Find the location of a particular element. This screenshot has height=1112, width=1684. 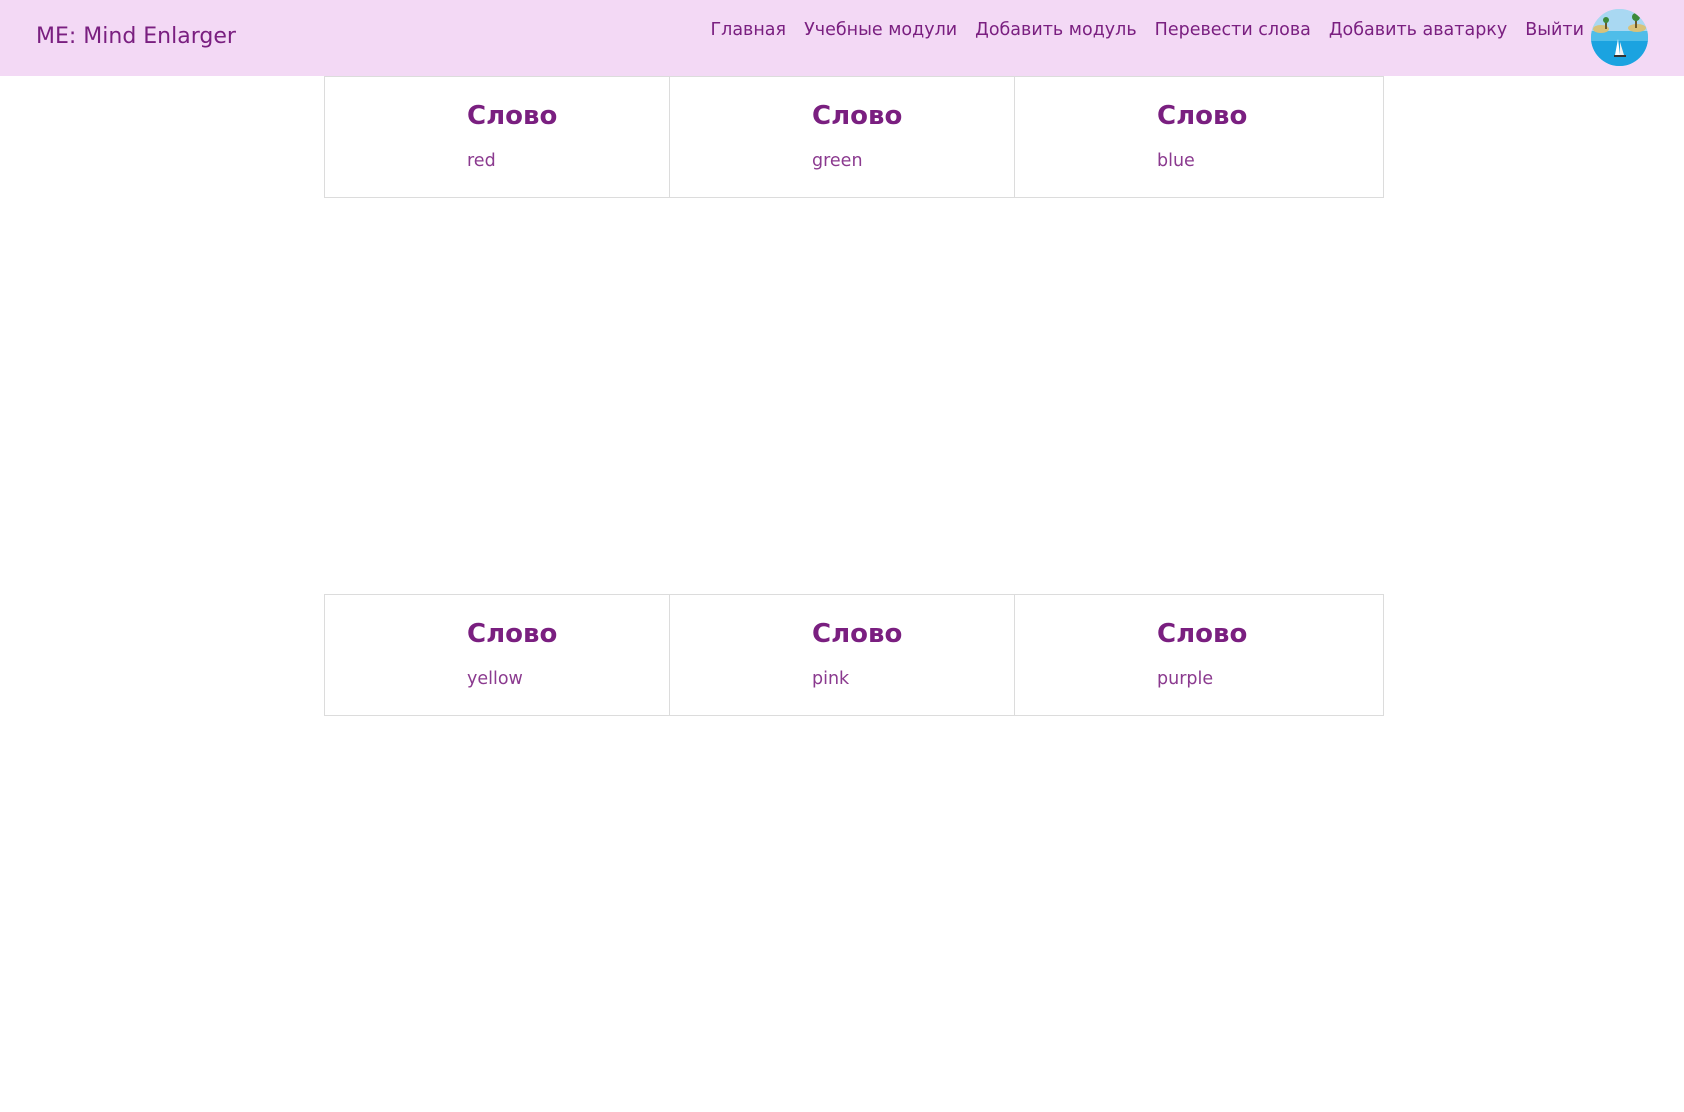

word-card: Слово pink is located at coordinates (842, 655).